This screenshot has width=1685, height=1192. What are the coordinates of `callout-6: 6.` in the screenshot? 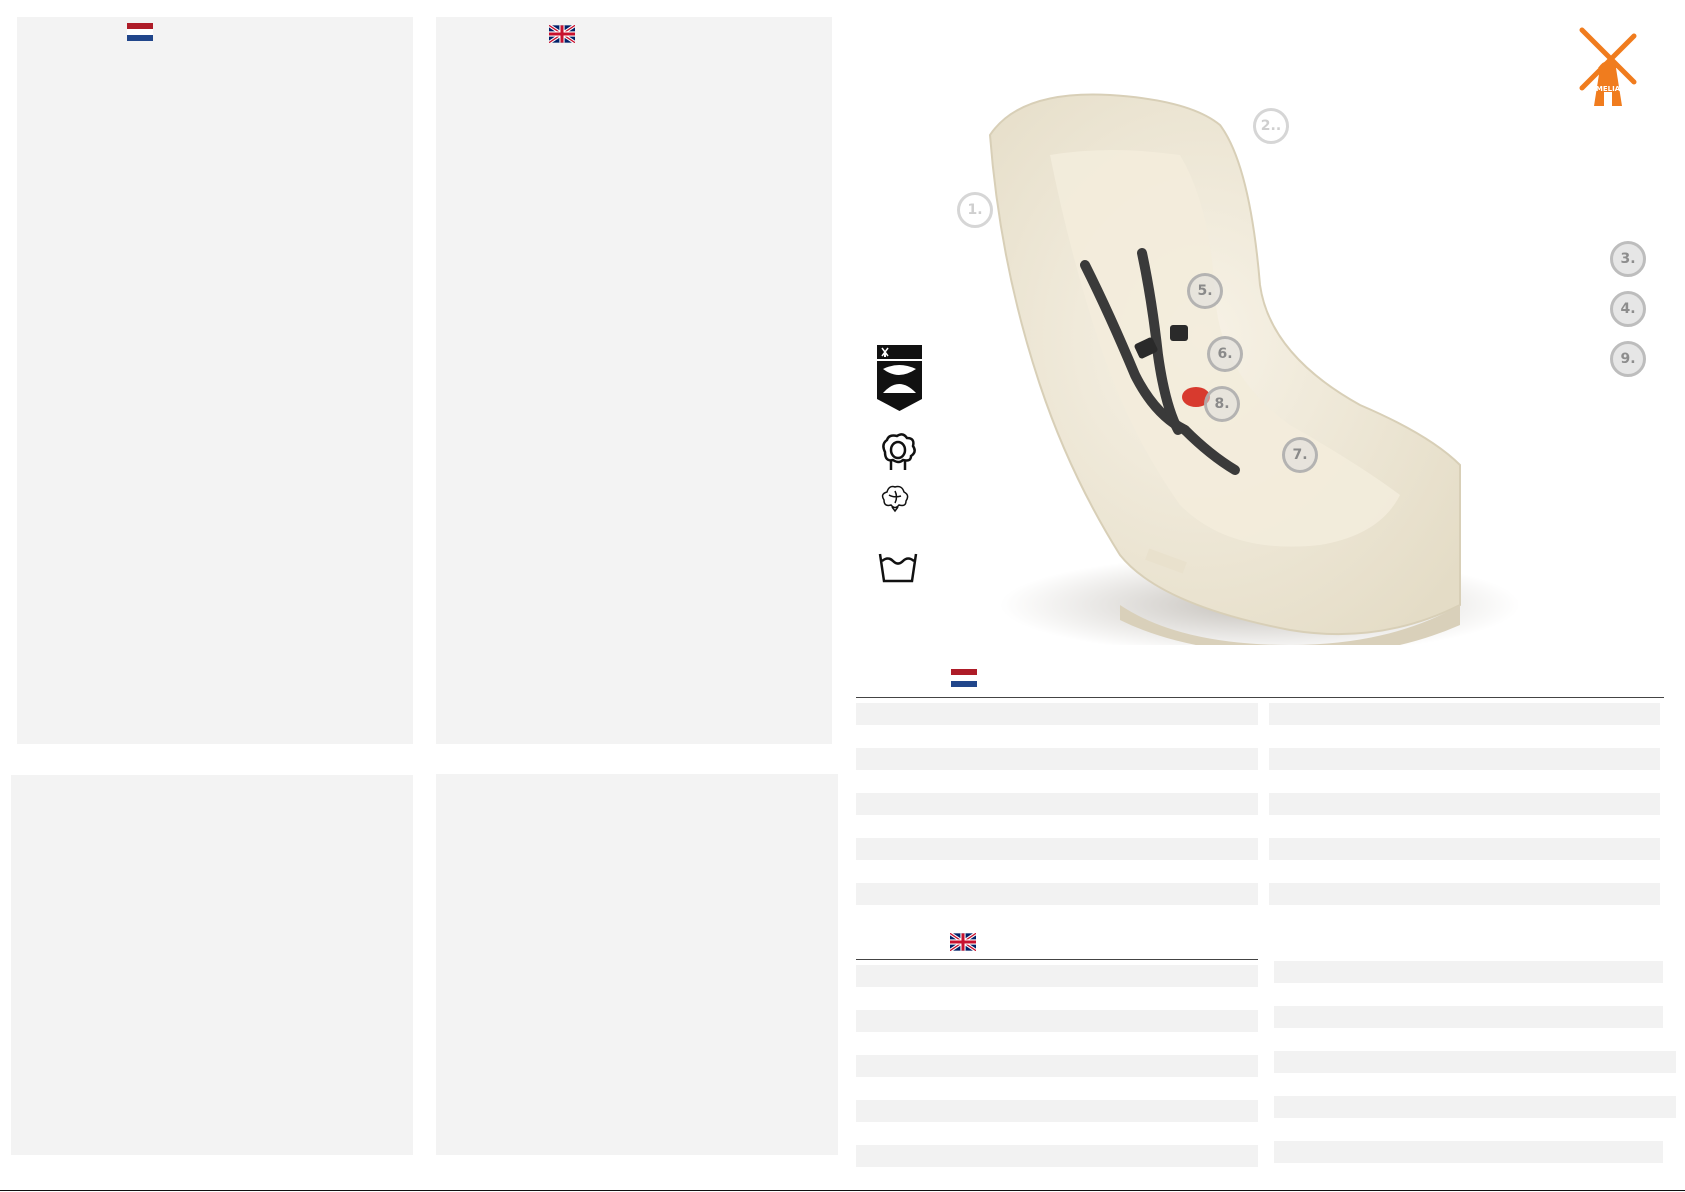 It's located at (1225, 354).